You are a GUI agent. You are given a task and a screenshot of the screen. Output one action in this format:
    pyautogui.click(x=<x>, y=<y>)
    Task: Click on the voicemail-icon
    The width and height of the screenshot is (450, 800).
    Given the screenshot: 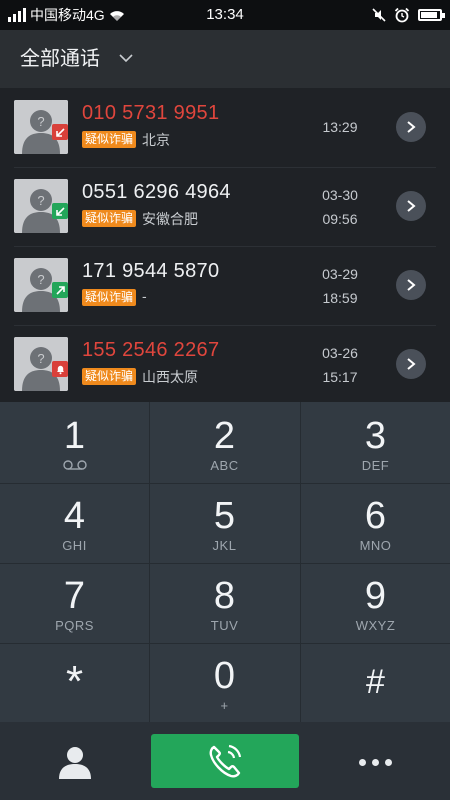 What is the action you would take?
    pyautogui.click(x=74, y=466)
    